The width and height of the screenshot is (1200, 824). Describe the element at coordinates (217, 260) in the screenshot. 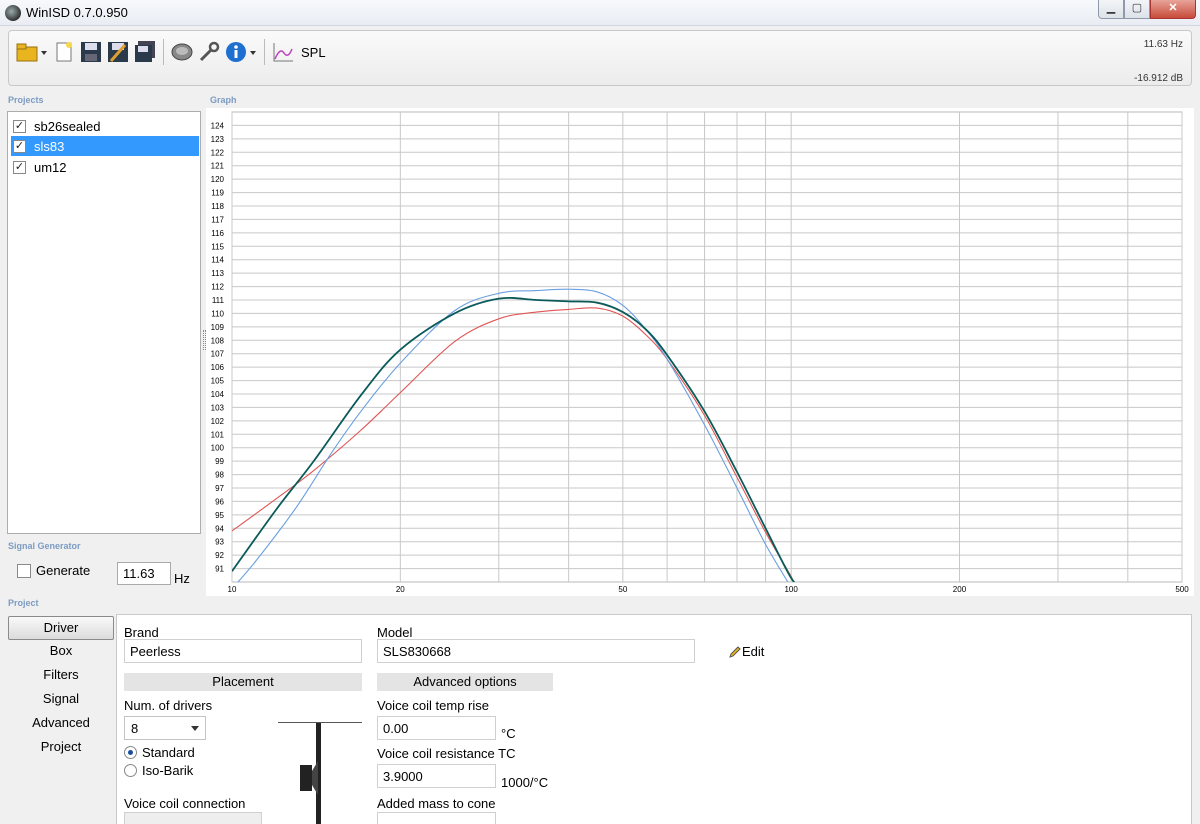

I see `y-tick-label: 114` at that location.